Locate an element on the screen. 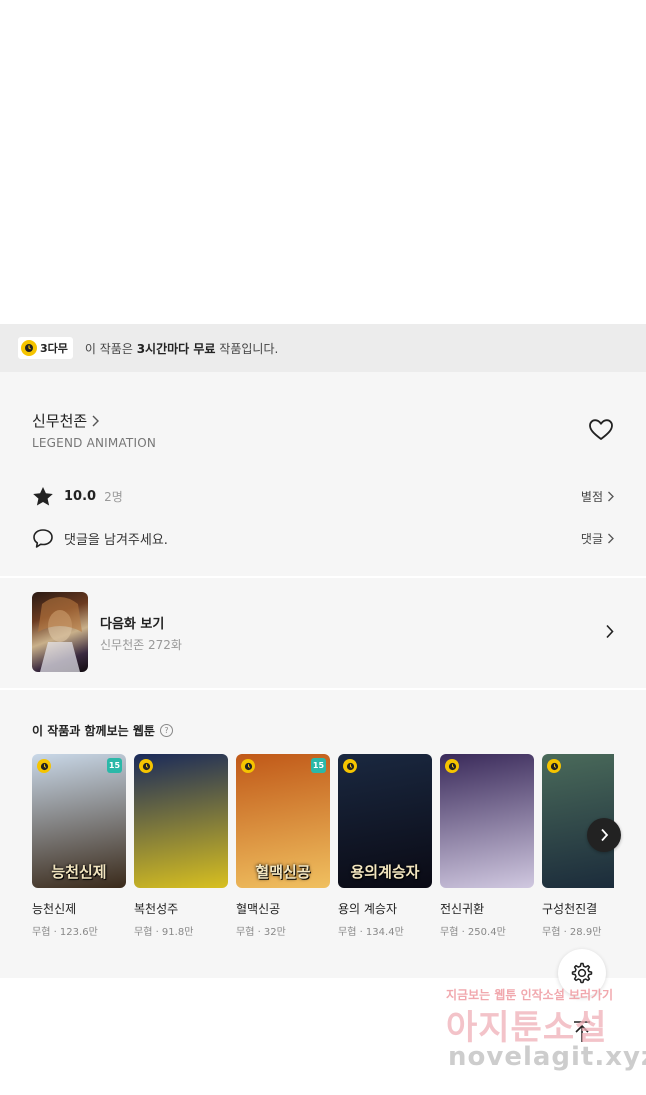  recommendation-cover: 15 혈맥신공 is located at coordinates (283, 821).